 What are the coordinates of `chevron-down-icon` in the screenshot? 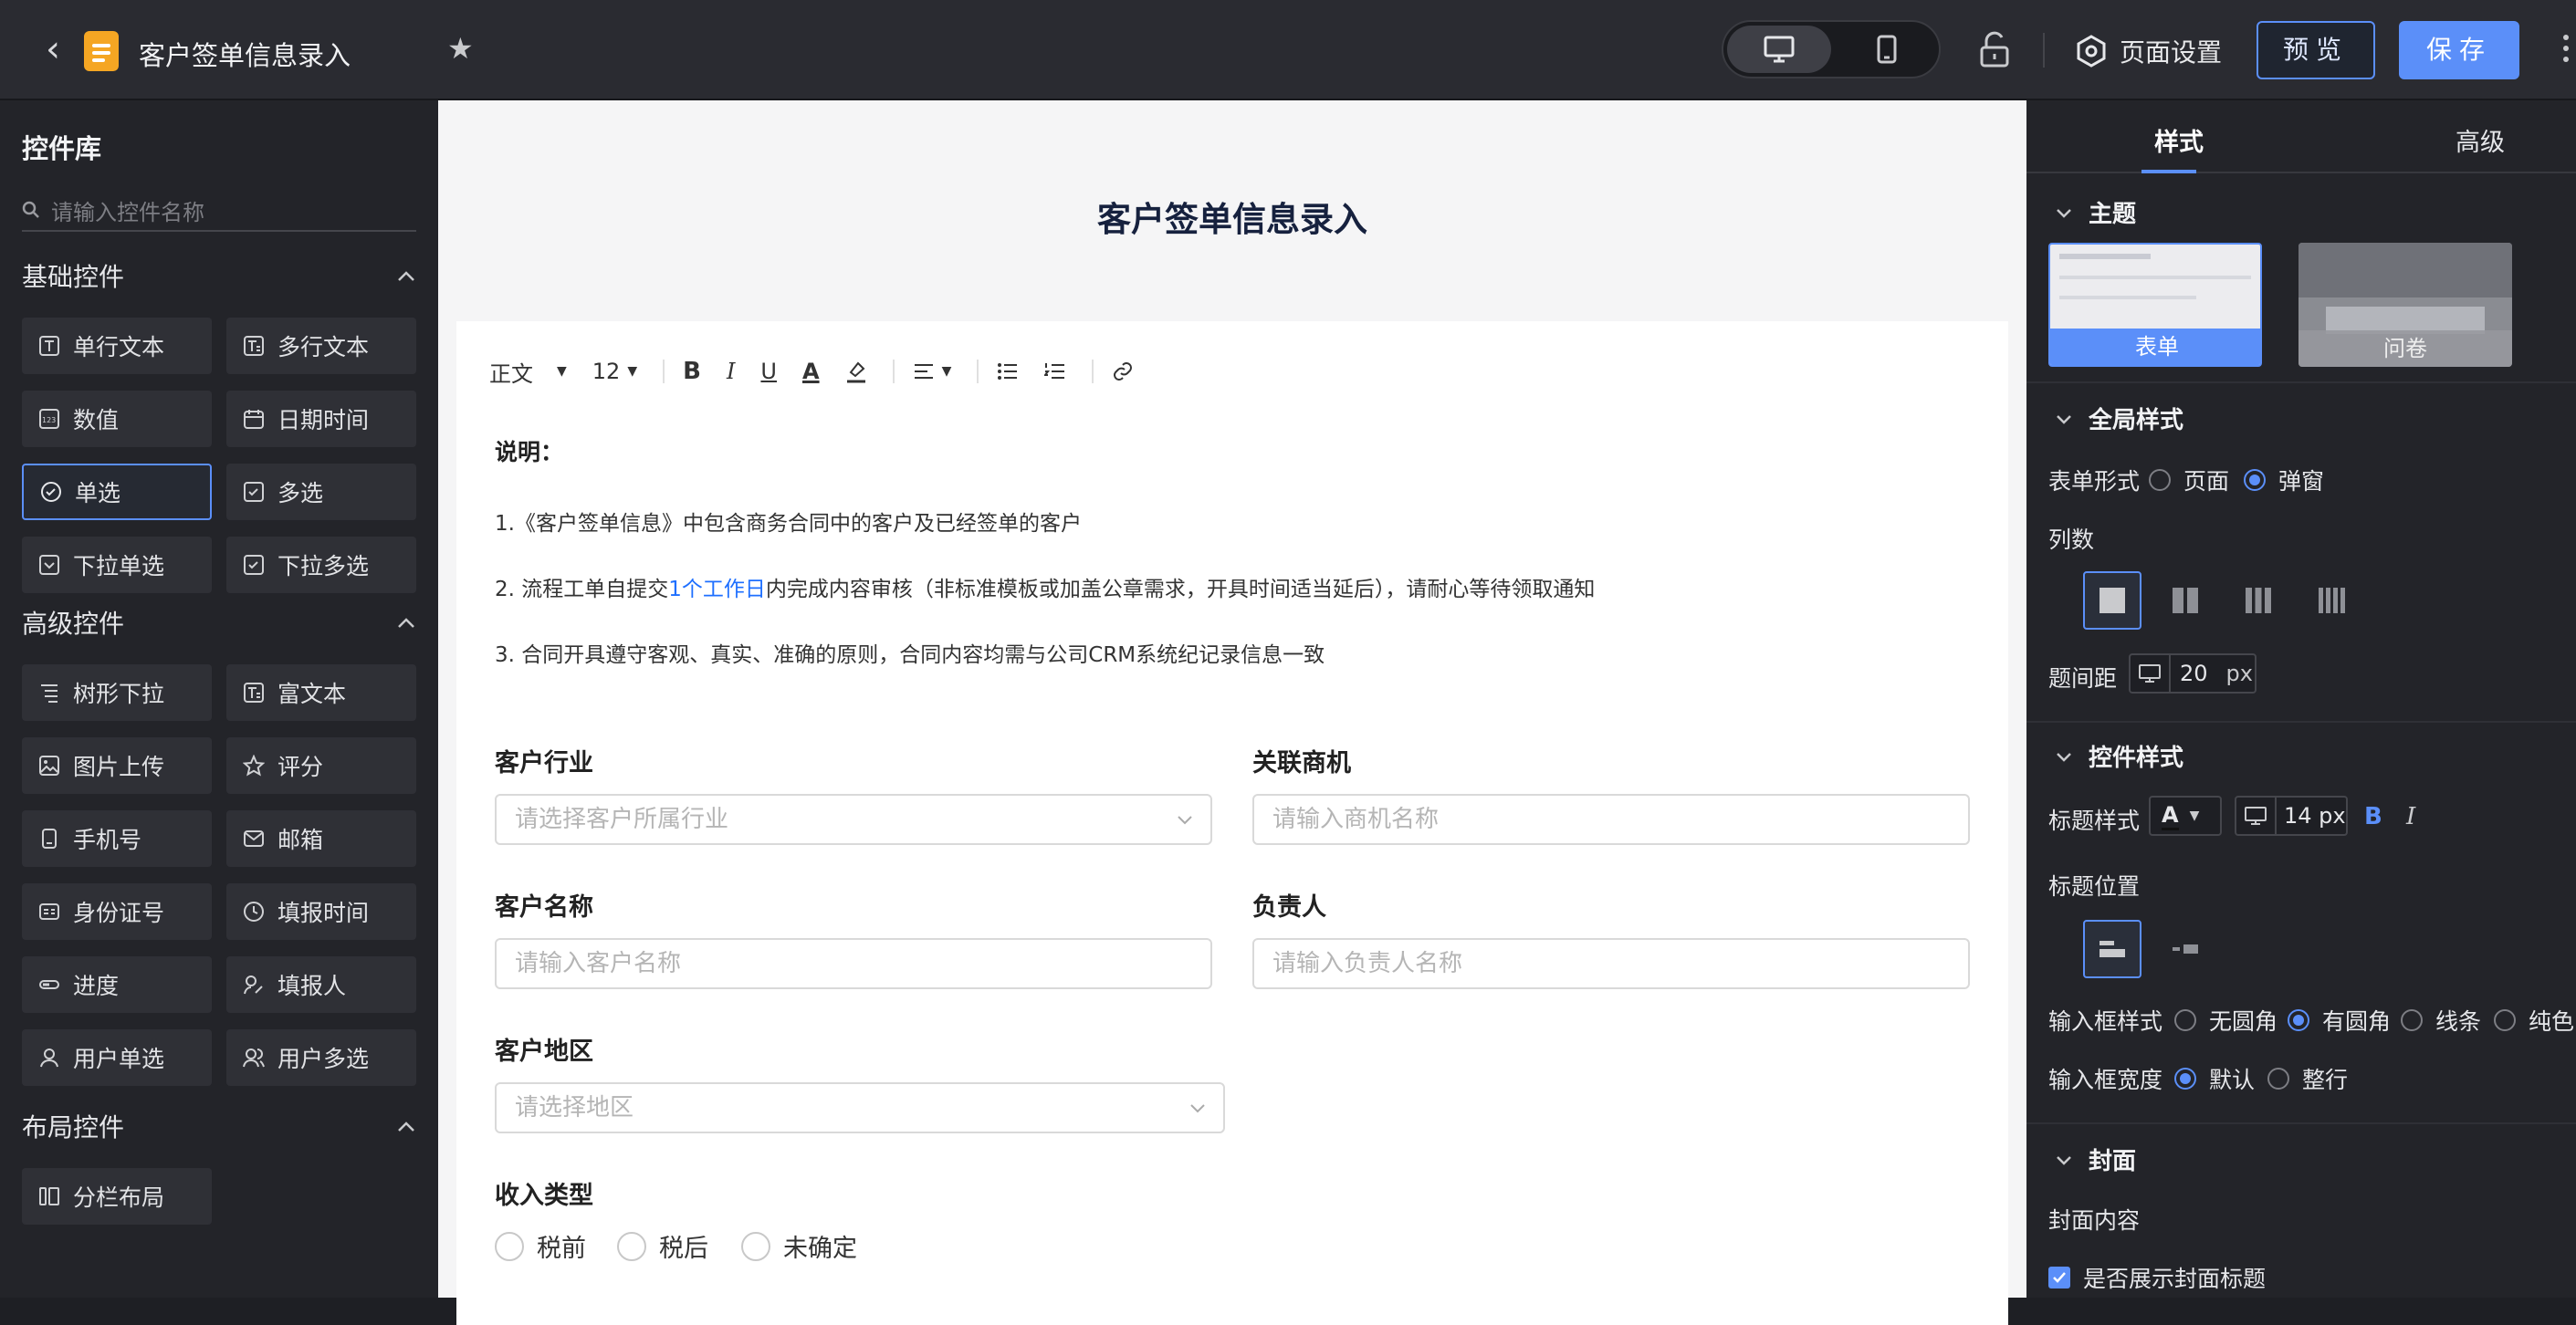 It's located at (2064, 757).